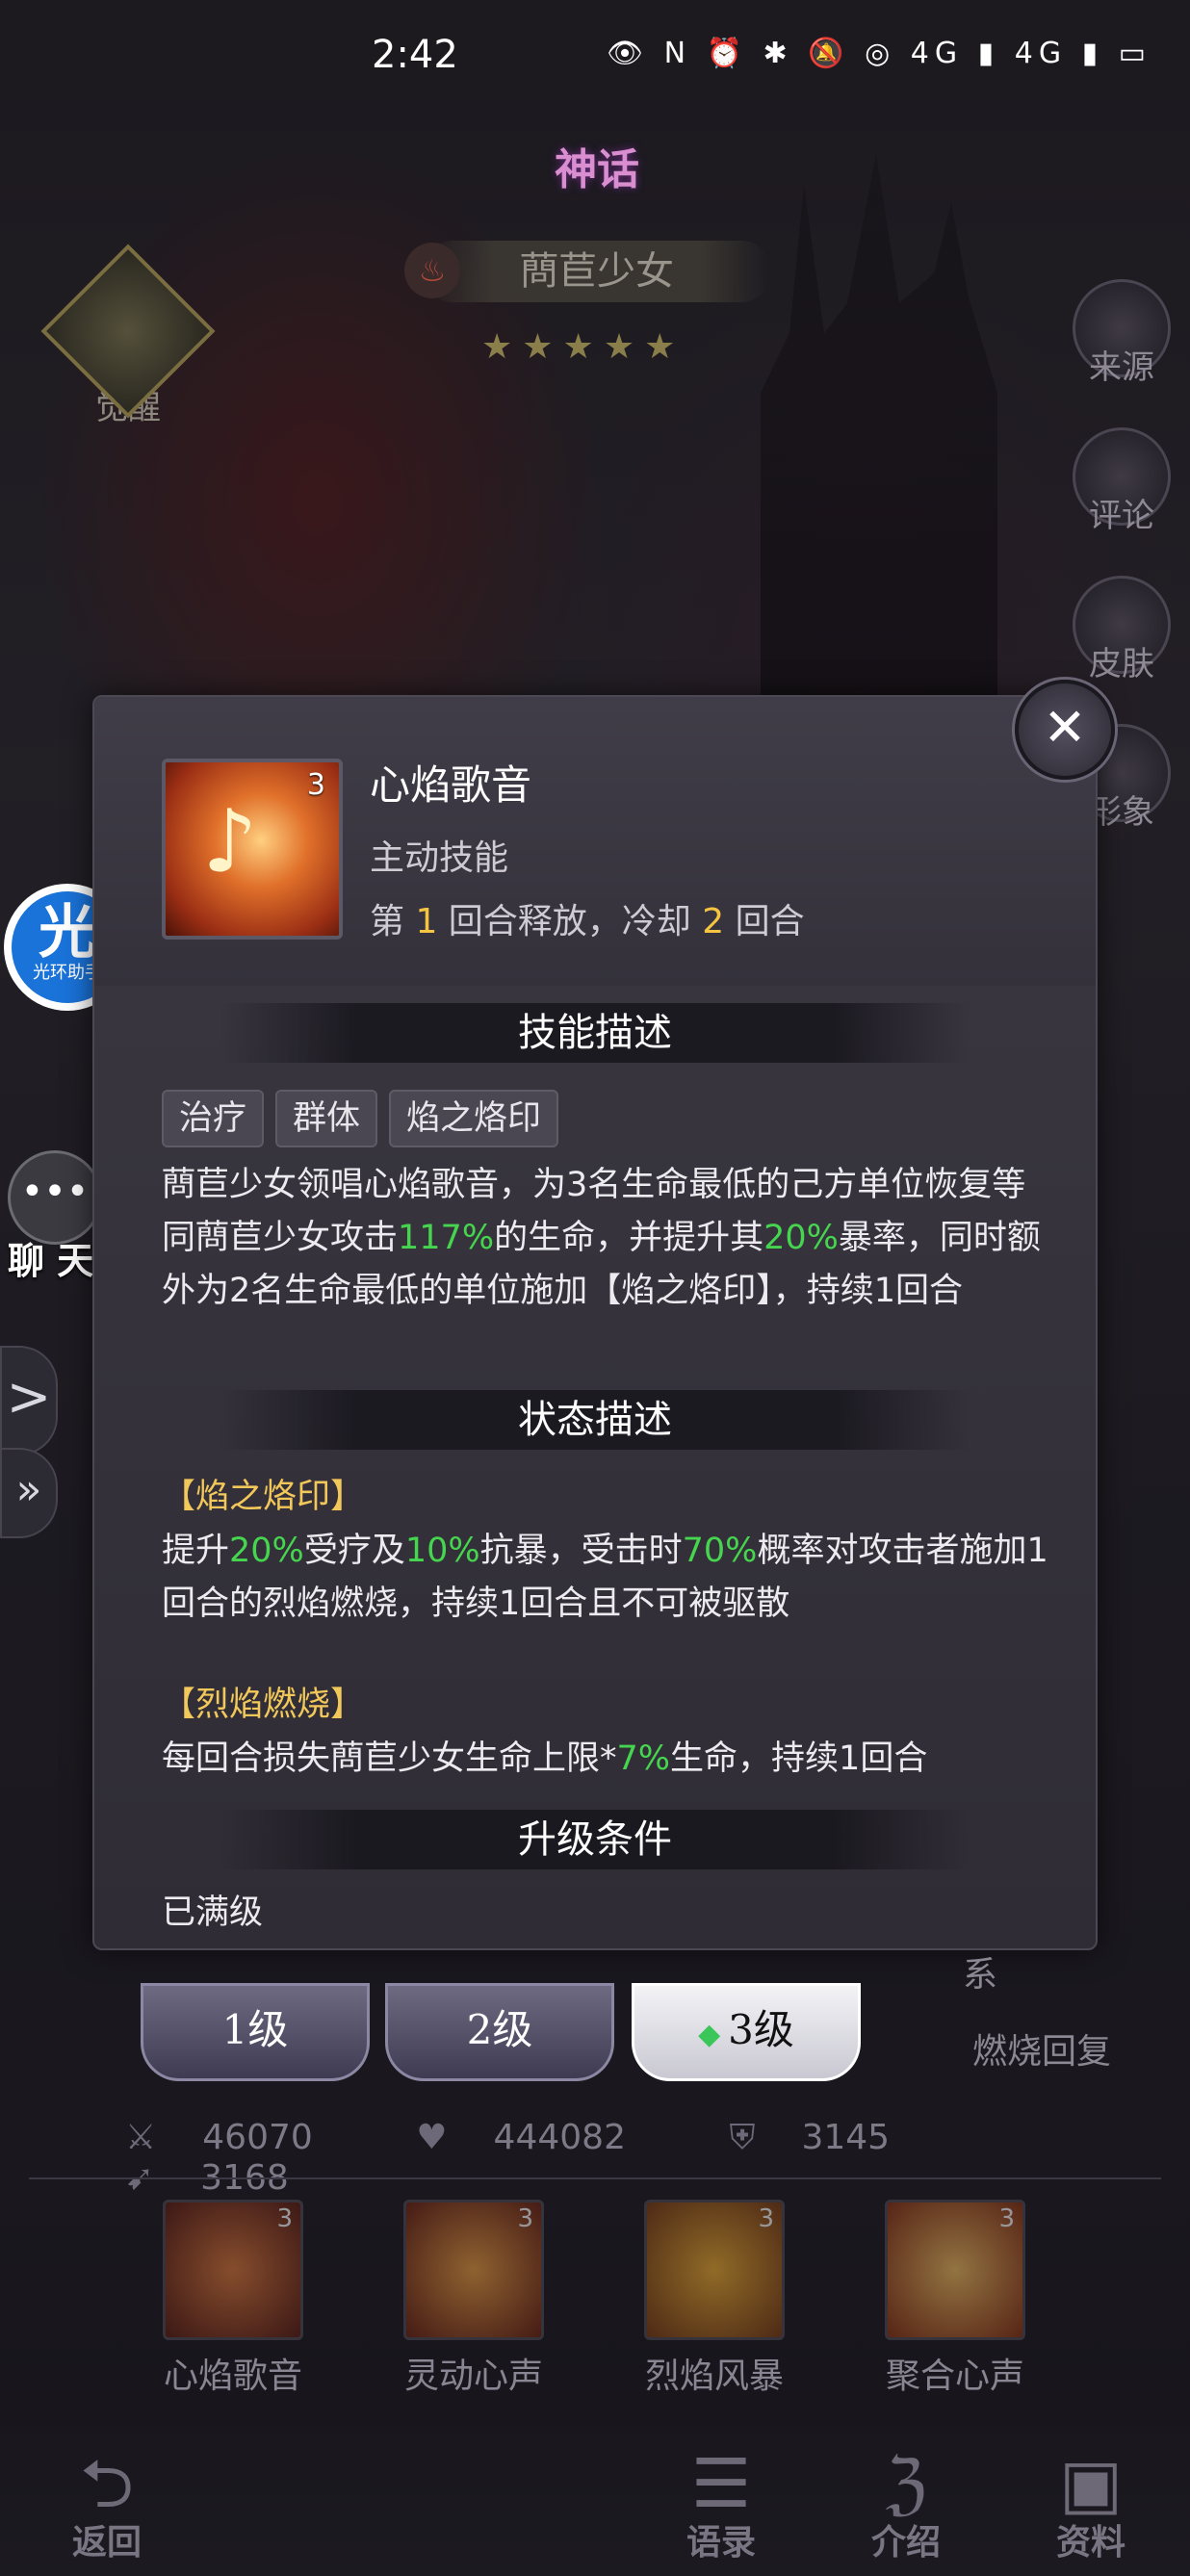 The image size is (1190, 2576). What do you see at coordinates (1122, 334) in the screenshot?
I see `source-button: 来源` at bounding box center [1122, 334].